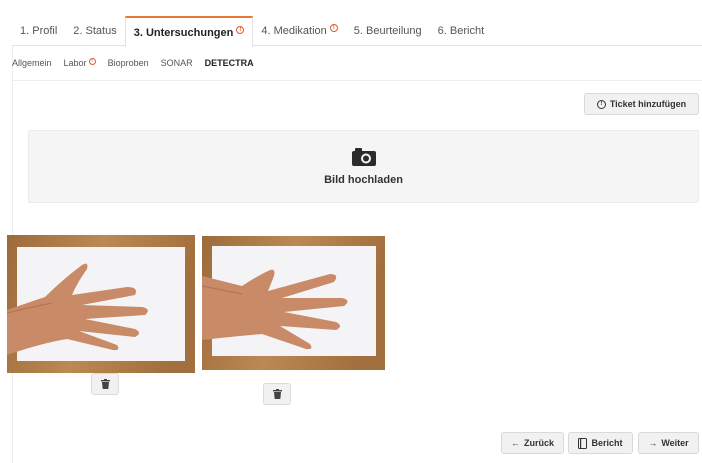 The image size is (702, 463). I want to click on tab-label: 2. Status, so click(95, 30).